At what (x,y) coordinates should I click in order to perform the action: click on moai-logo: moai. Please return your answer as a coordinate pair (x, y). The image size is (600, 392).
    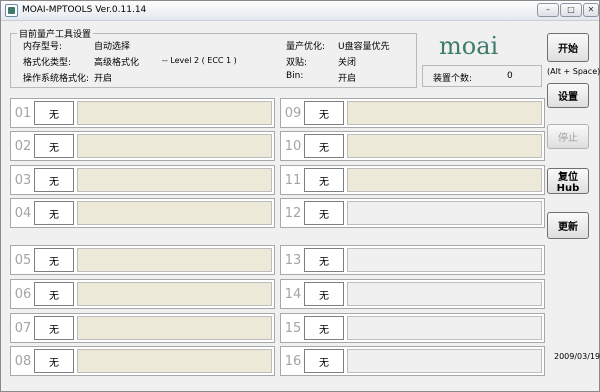
    Looking at the image, I should click on (485, 46).